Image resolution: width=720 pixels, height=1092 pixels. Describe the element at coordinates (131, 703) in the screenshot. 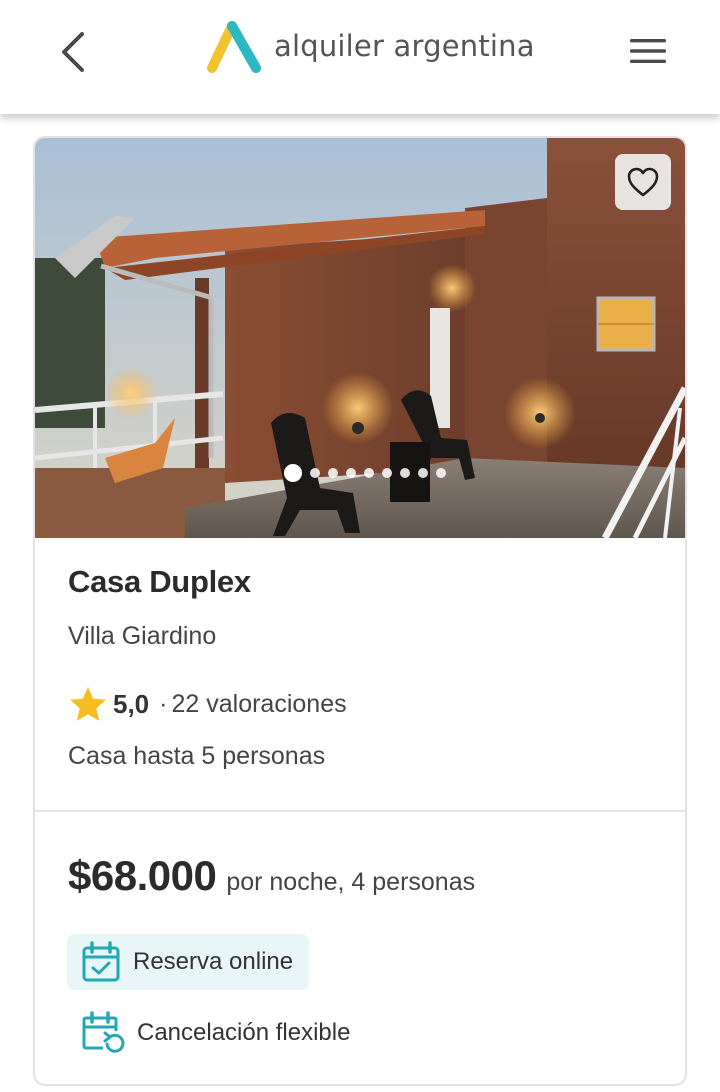

I see `rating-value: 5,0` at that location.